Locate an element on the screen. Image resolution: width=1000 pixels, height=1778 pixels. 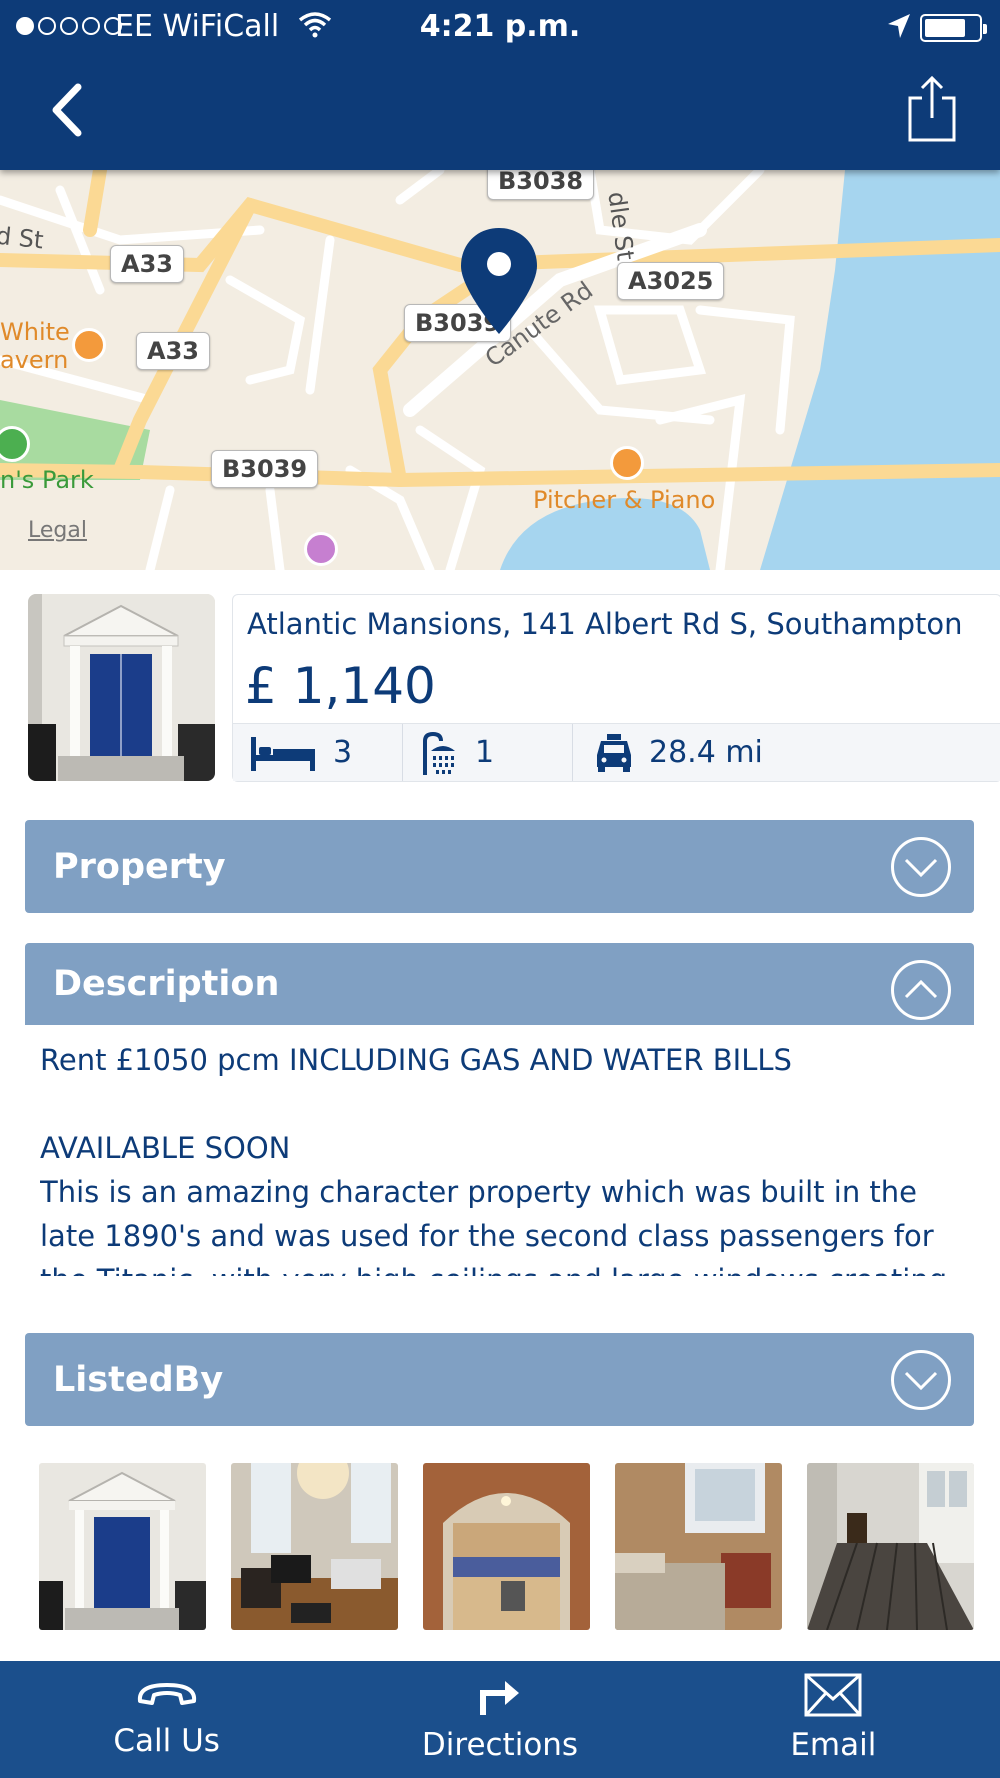
call-us-button: Call Us is located at coordinates (166, 1719).